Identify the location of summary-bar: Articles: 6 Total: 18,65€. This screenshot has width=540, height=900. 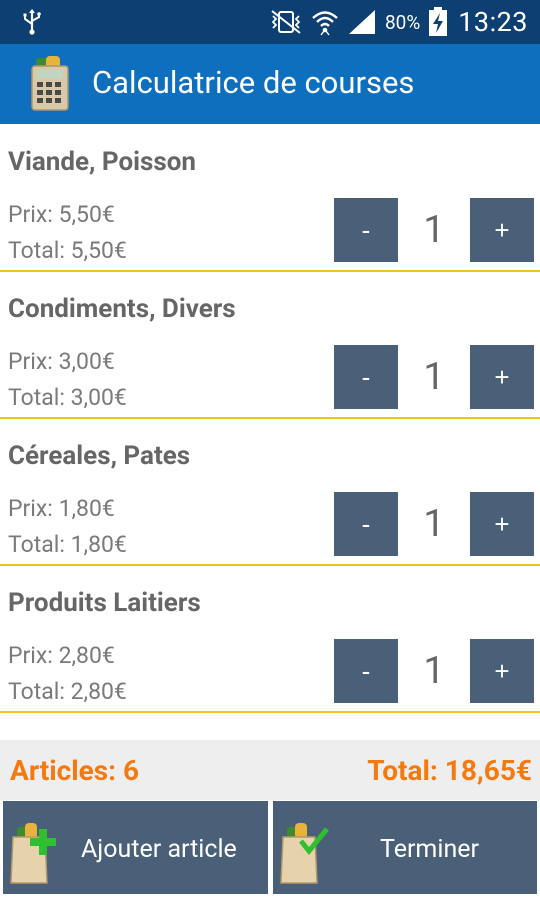
(270, 770).